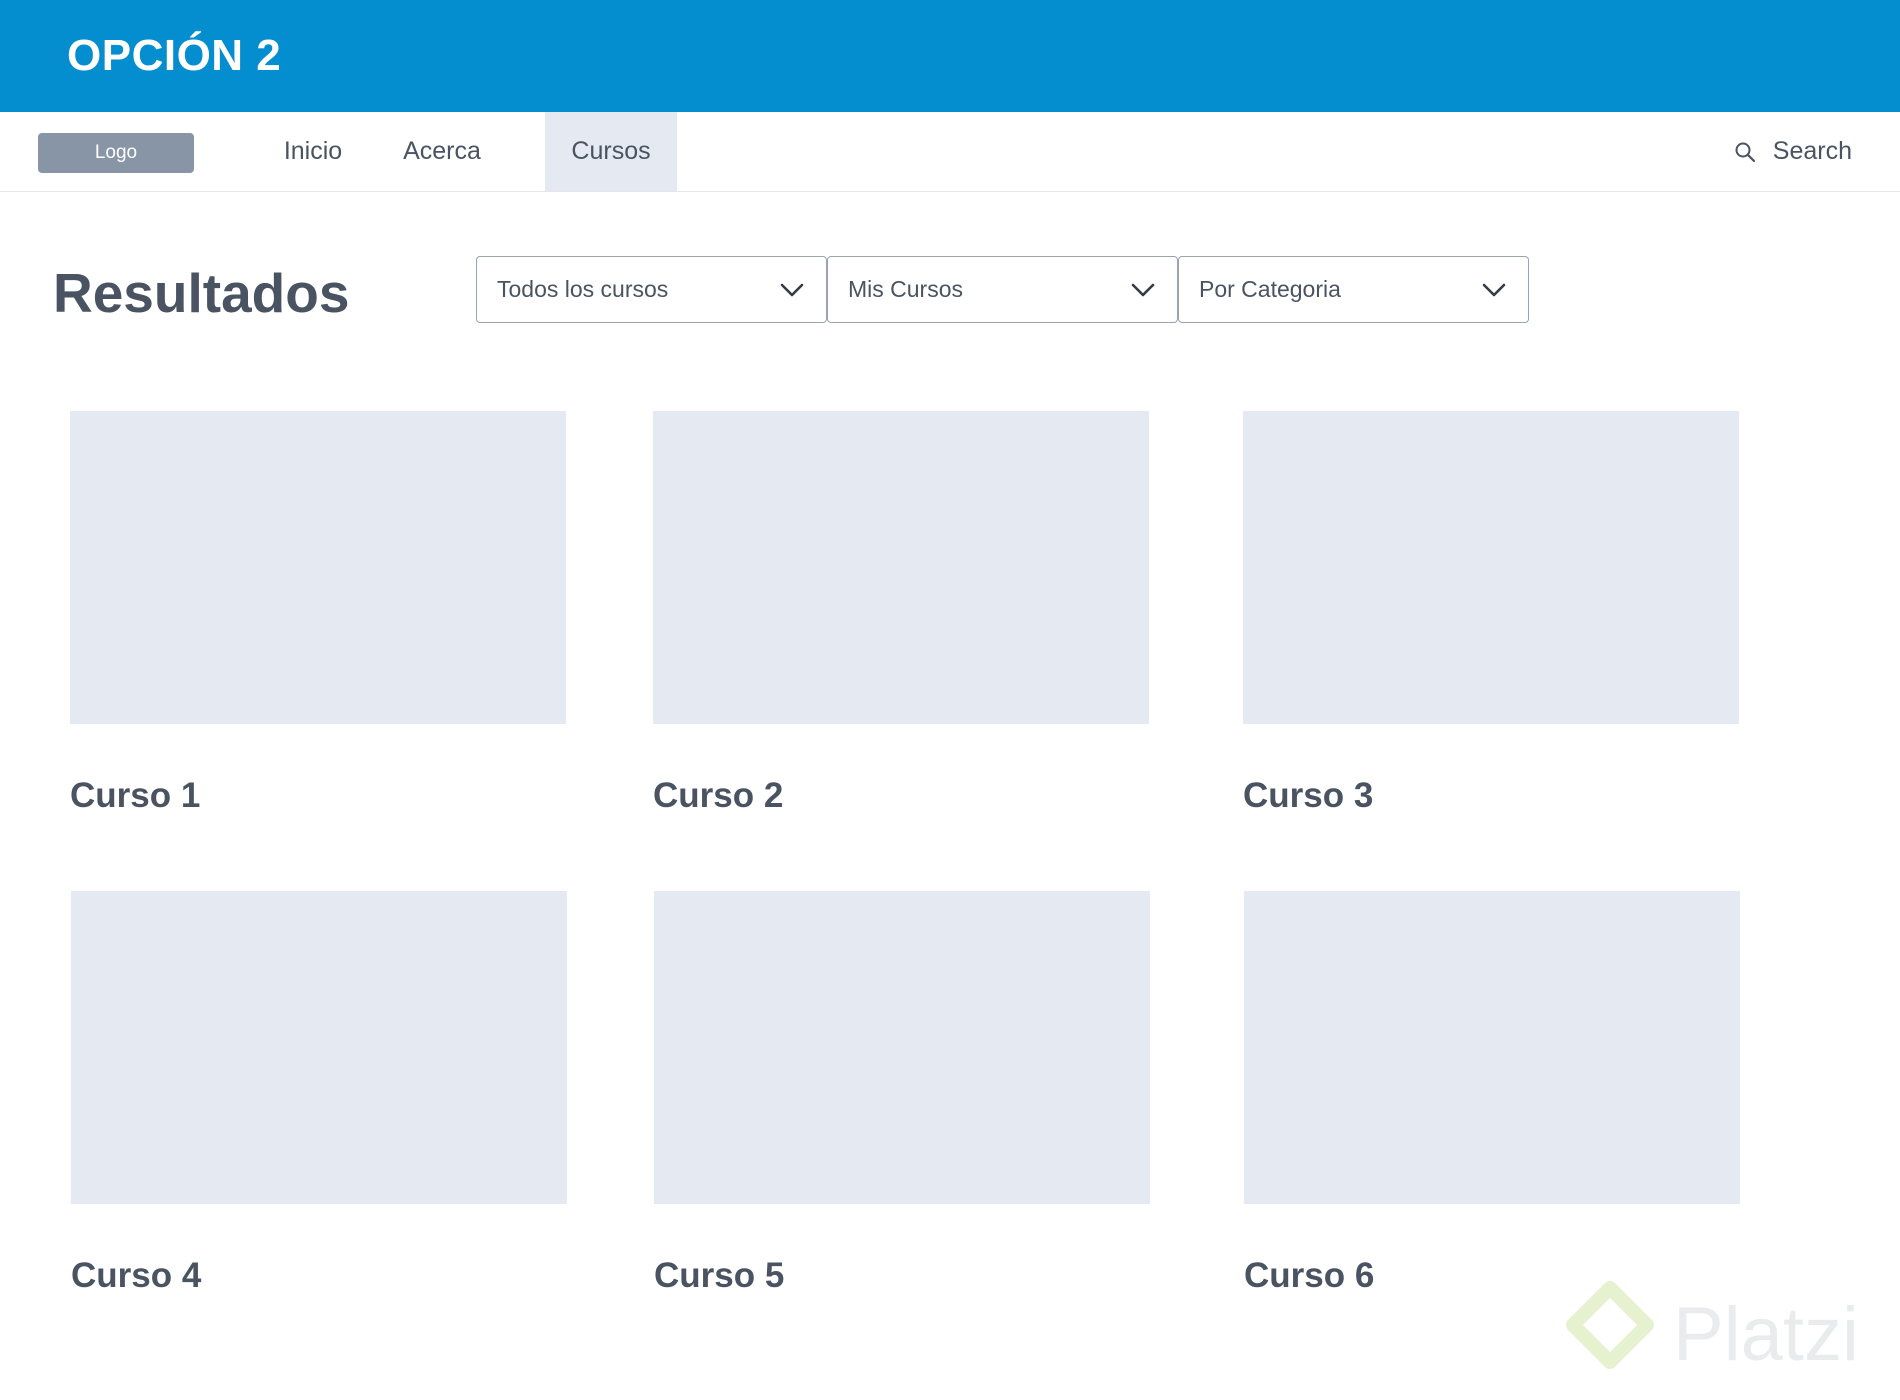 The width and height of the screenshot is (1900, 1400). What do you see at coordinates (1308, 795) in the screenshot?
I see `course-title: Curso 3` at bounding box center [1308, 795].